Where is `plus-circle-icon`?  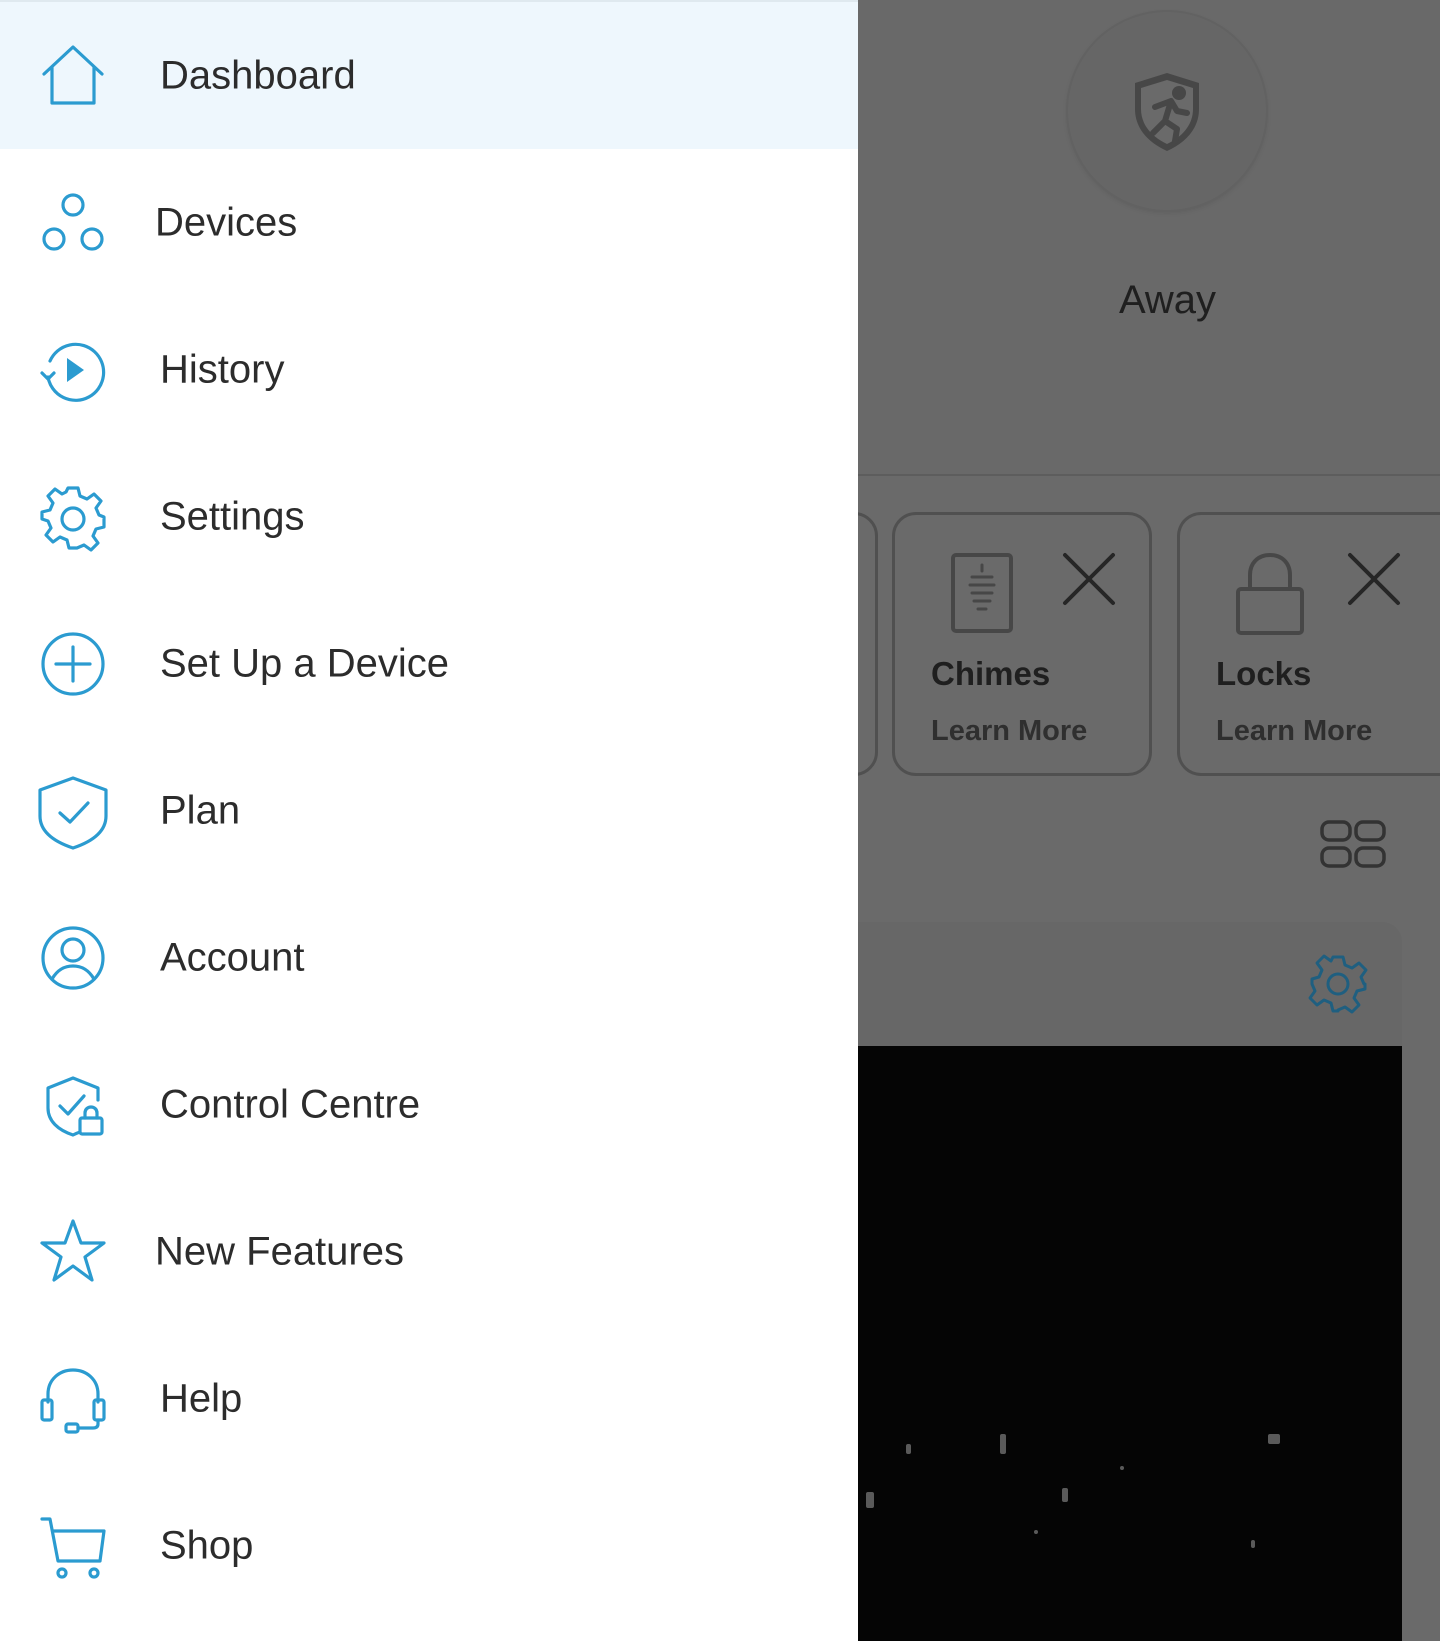
plus-circle-icon is located at coordinates (73, 664).